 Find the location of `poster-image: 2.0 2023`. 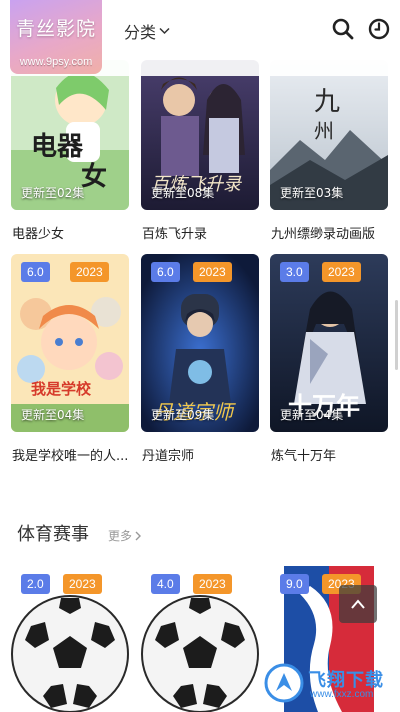

poster-image: 2.0 2023 is located at coordinates (70, 639).